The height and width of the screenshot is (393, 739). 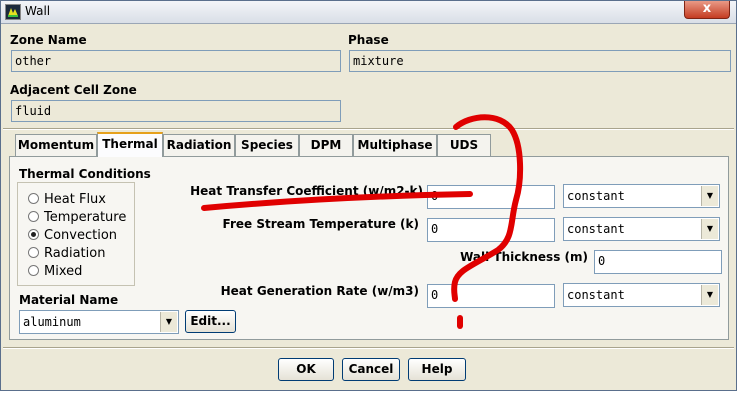 What do you see at coordinates (306, 191) in the screenshot?
I see `heat-transfer-coefficient-label: Heat Transfer Coefficient (w/m2-k)` at bounding box center [306, 191].